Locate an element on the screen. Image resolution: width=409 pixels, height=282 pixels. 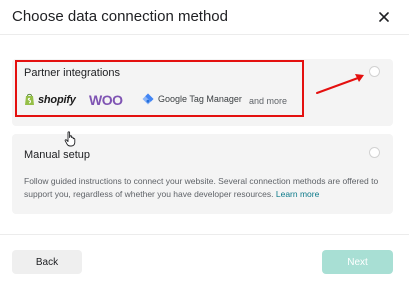
close-icon is located at coordinates (384, 17).